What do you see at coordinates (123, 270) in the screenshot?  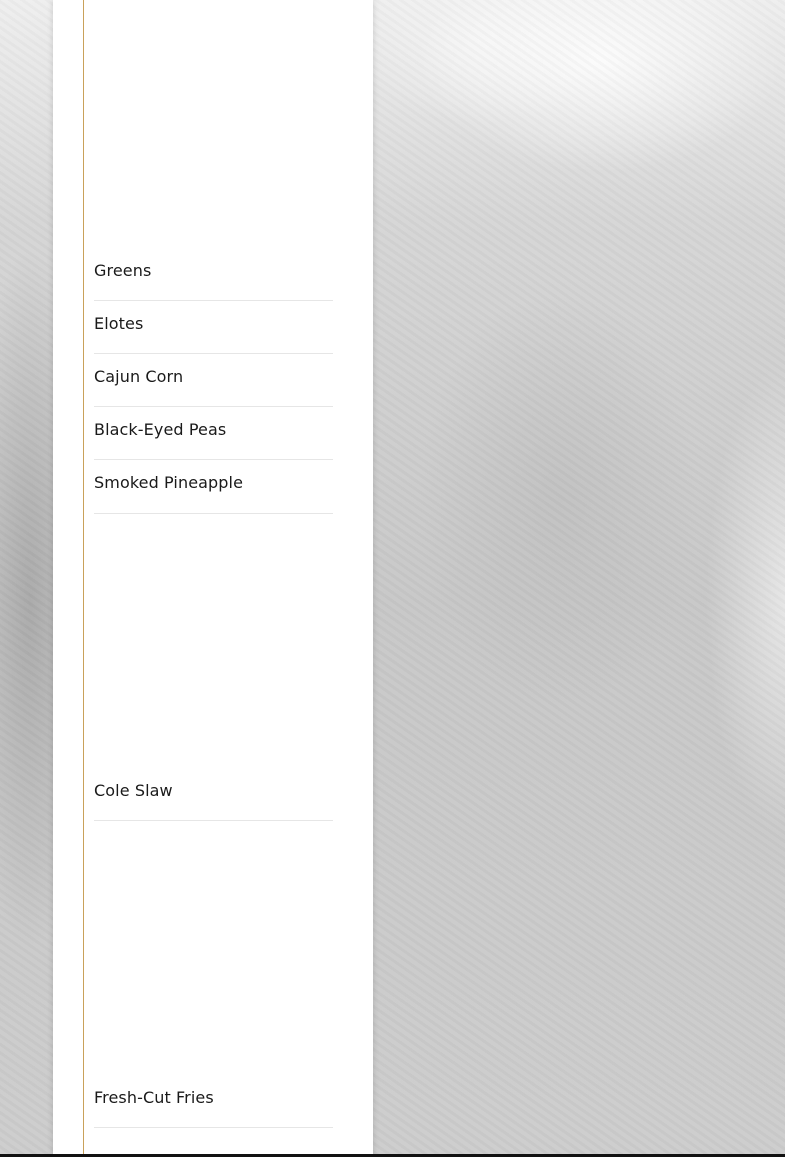 I see `menu-item-label: Greens` at bounding box center [123, 270].